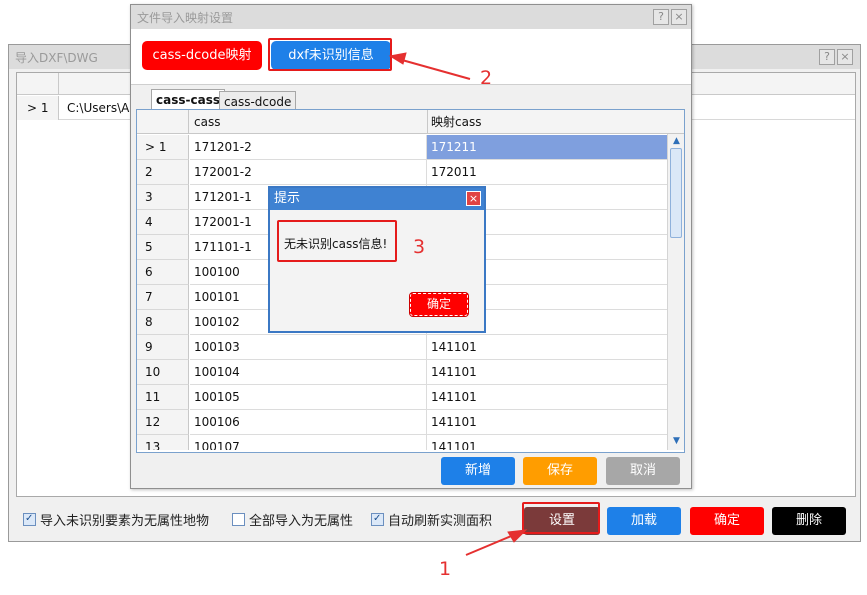 The width and height of the screenshot is (867, 595). Describe the element at coordinates (486, 78) in the screenshot. I see `annotation-number-2: 2` at that location.